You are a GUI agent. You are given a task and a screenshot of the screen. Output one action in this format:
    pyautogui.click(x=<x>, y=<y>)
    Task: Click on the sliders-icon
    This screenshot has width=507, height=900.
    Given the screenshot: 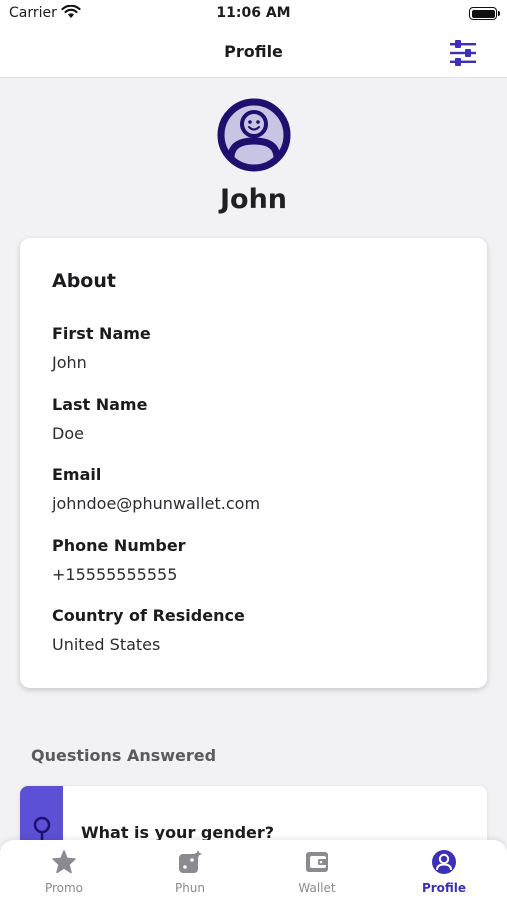 What is the action you would take?
    pyautogui.click(x=463, y=53)
    